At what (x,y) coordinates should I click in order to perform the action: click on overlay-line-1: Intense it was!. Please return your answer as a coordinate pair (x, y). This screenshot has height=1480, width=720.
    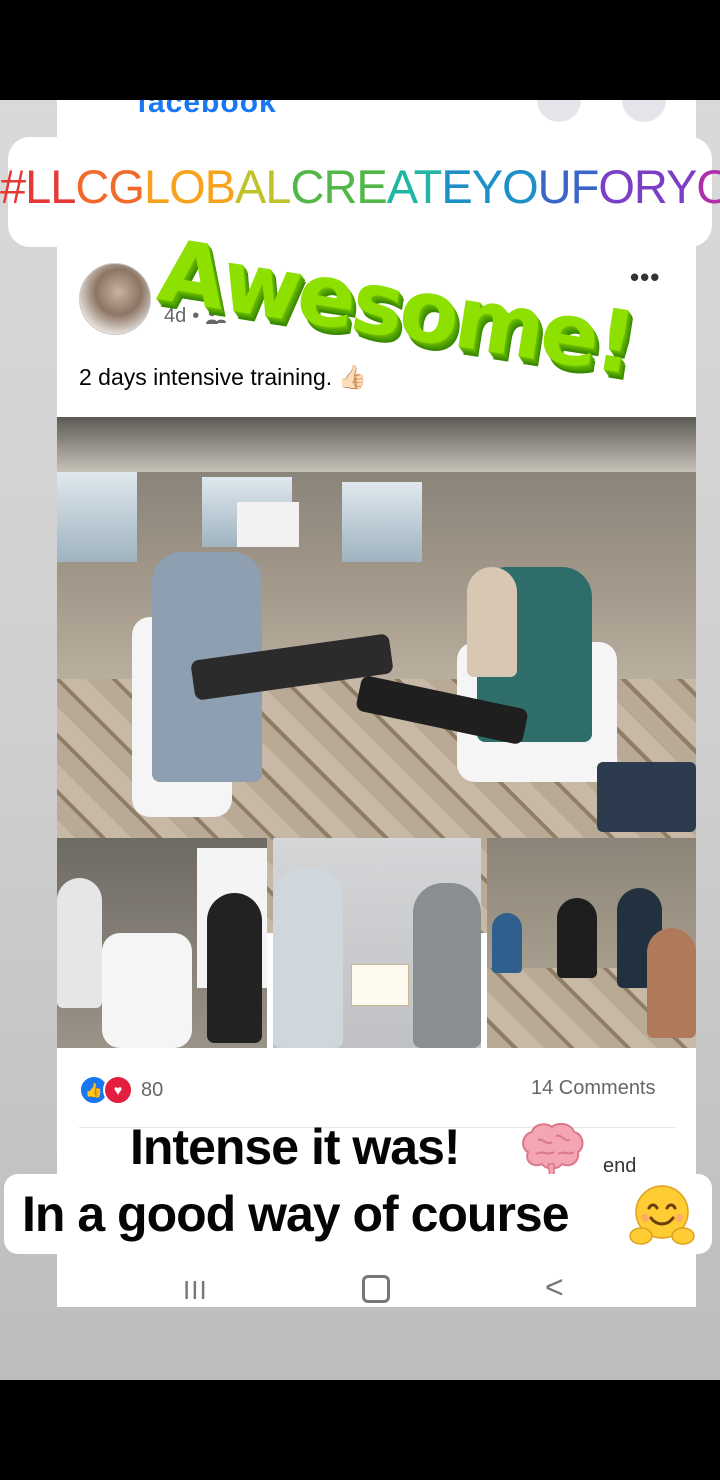
    Looking at the image, I should click on (295, 1147).